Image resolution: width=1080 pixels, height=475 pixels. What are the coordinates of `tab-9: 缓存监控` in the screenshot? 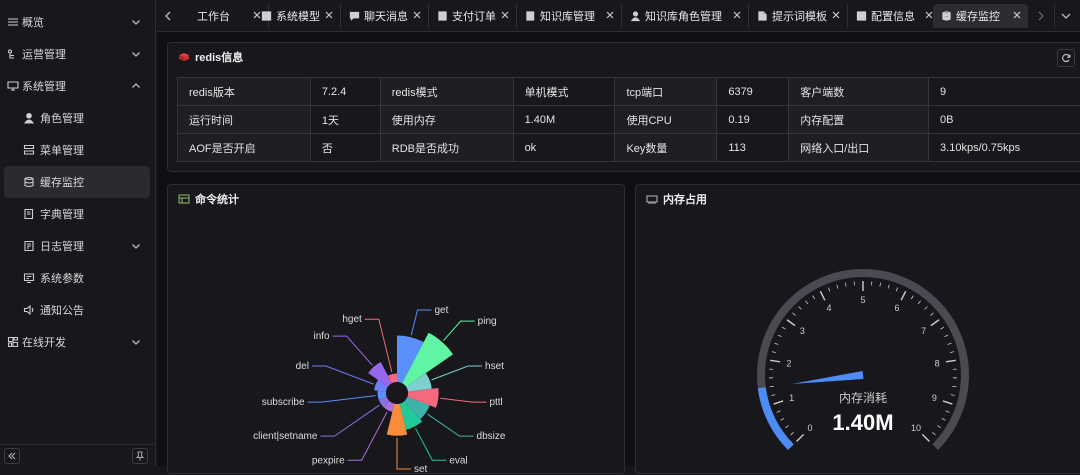 It's located at (980, 16).